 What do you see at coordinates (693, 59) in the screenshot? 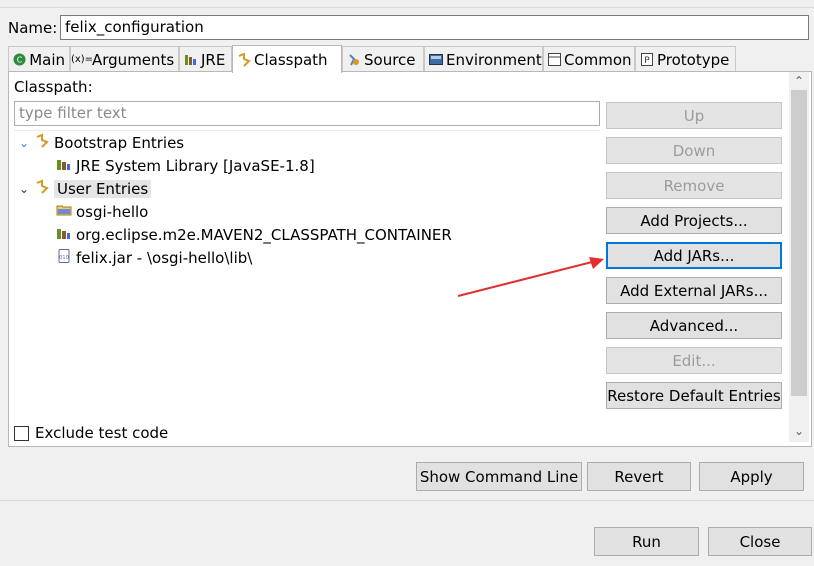
I see `tab-prototype-label: Prototype` at bounding box center [693, 59].